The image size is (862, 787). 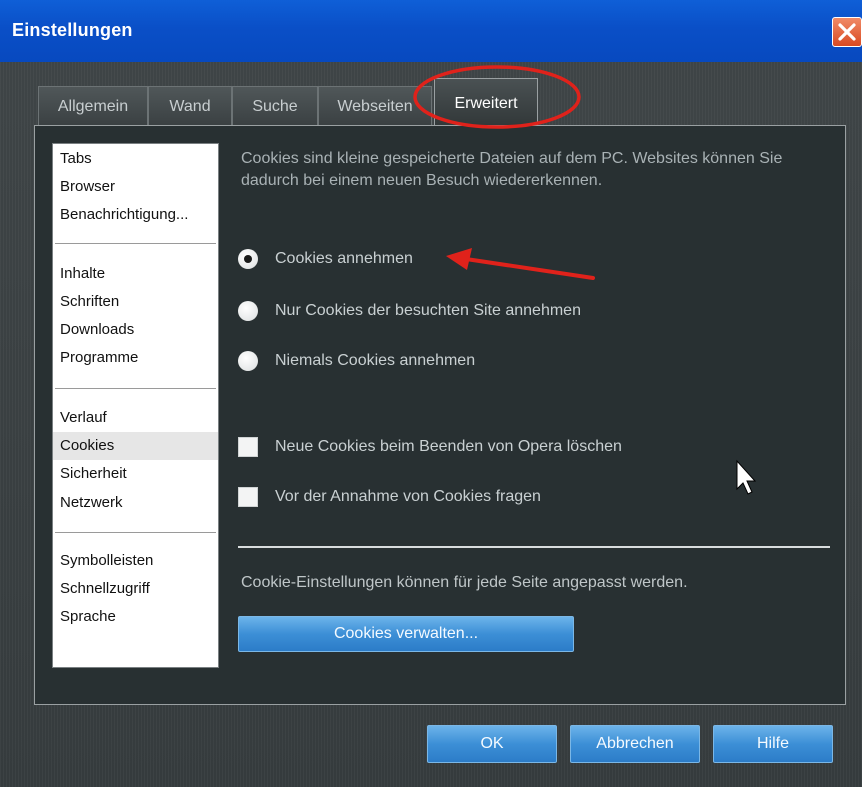 What do you see at coordinates (89, 301) in the screenshot?
I see `sidebar-item-schriften: Schriften` at bounding box center [89, 301].